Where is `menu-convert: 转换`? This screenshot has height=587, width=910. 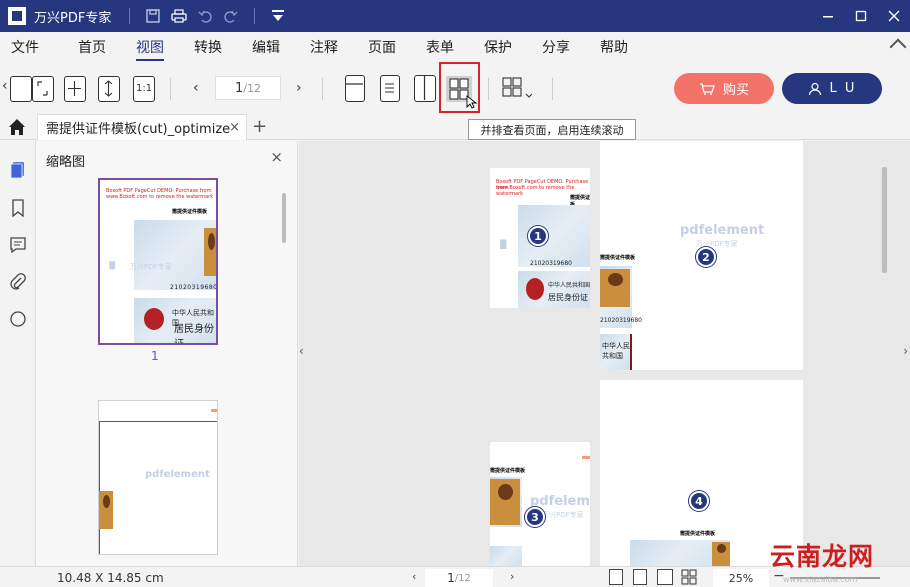
menu-convert: 转换 is located at coordinates (208, 47).